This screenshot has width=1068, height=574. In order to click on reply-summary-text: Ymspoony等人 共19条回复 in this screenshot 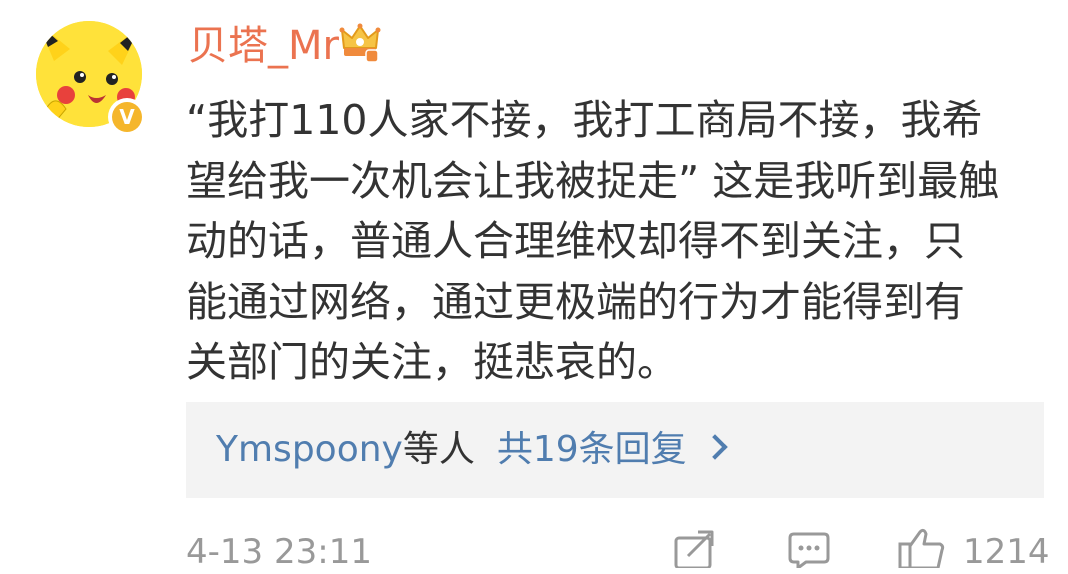, I will do `click(451, 450)`.